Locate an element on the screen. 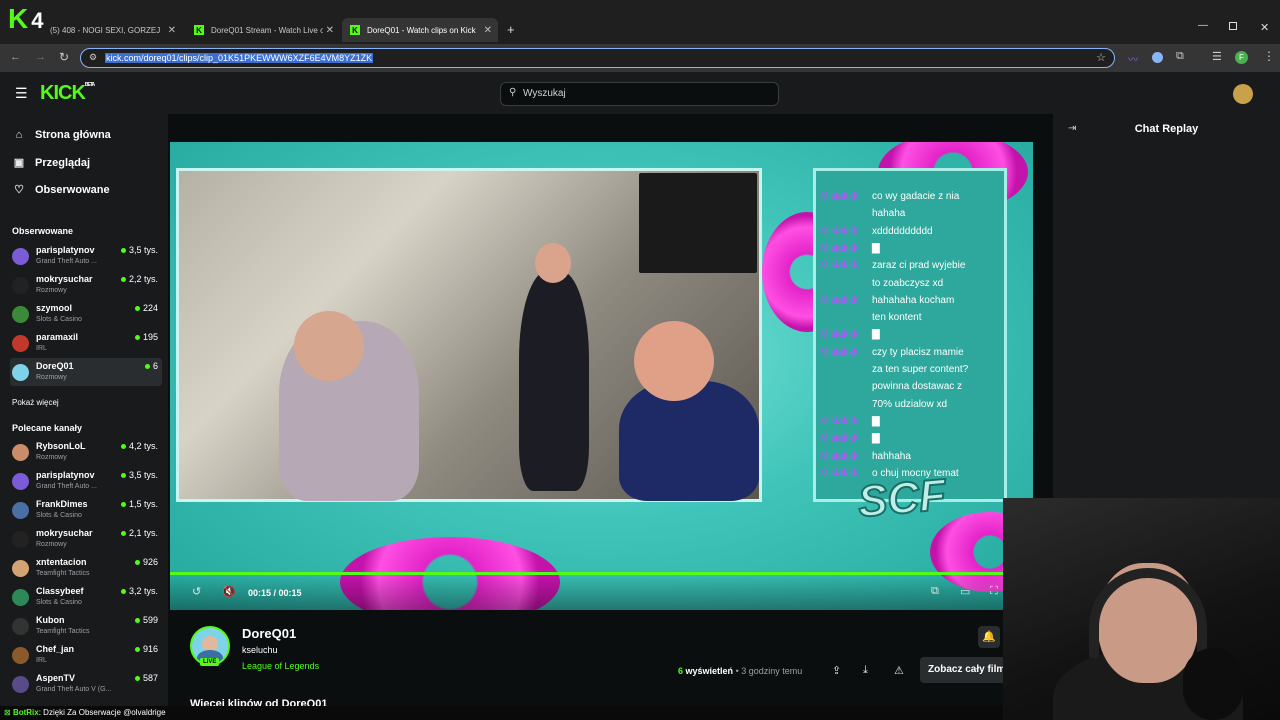 This screenshot has height=720, width=1280. channel-category: Rozmowy is located at coordinates (51, 290).